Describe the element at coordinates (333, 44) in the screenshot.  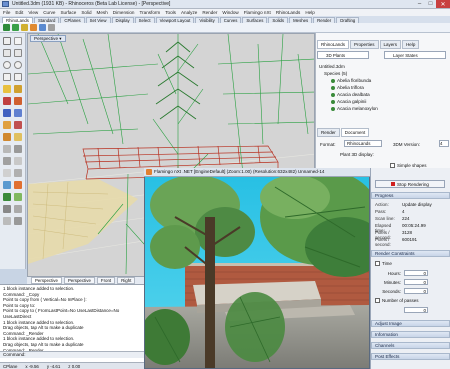
I see `panel-tab-rhinolands: RhinoLands` at that location.